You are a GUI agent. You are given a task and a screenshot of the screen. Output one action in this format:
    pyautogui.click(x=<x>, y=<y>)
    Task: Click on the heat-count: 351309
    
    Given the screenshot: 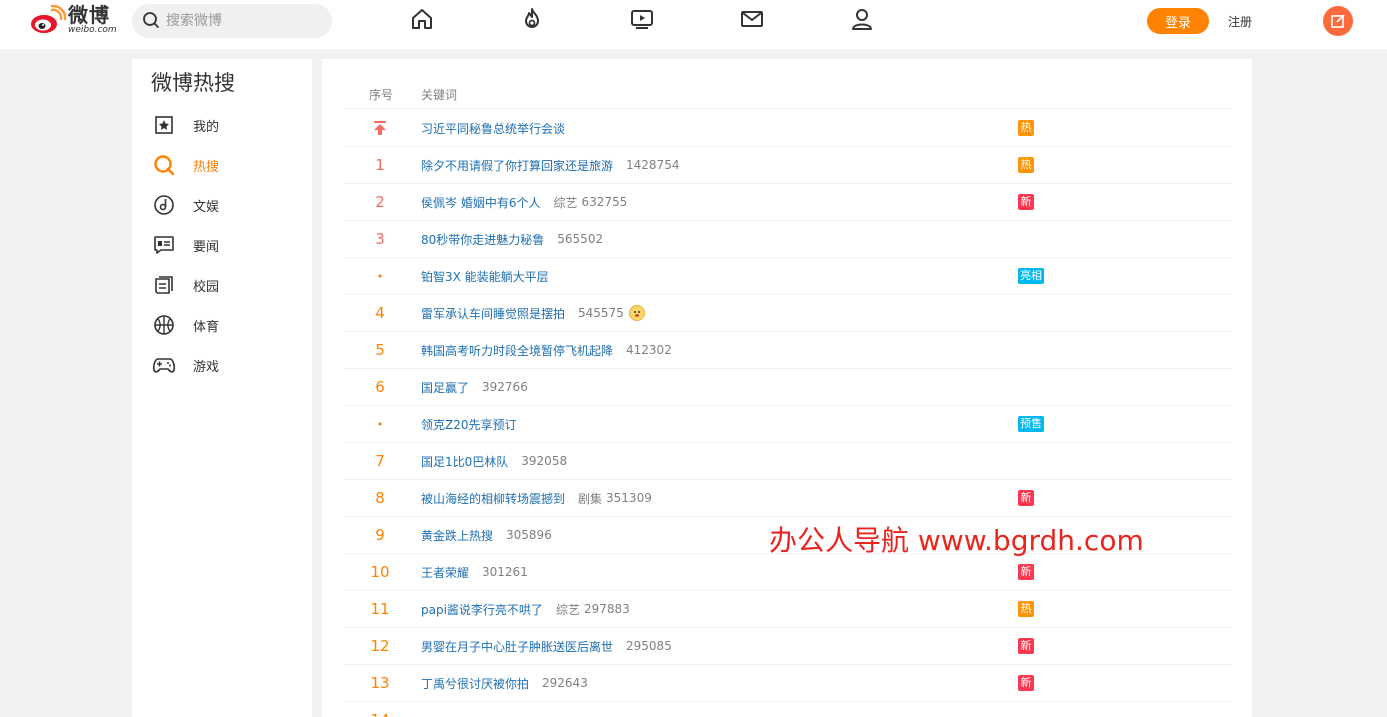 What is the action you would take?
    pyautogui.click(x=629, y=498)
    